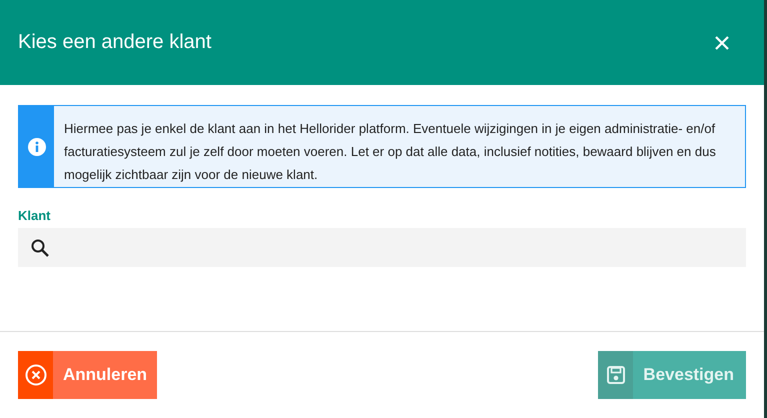  Describe the element at coordinates (88, 375) in the screenshot. I see `cancel-button: Annuleren` at that location.